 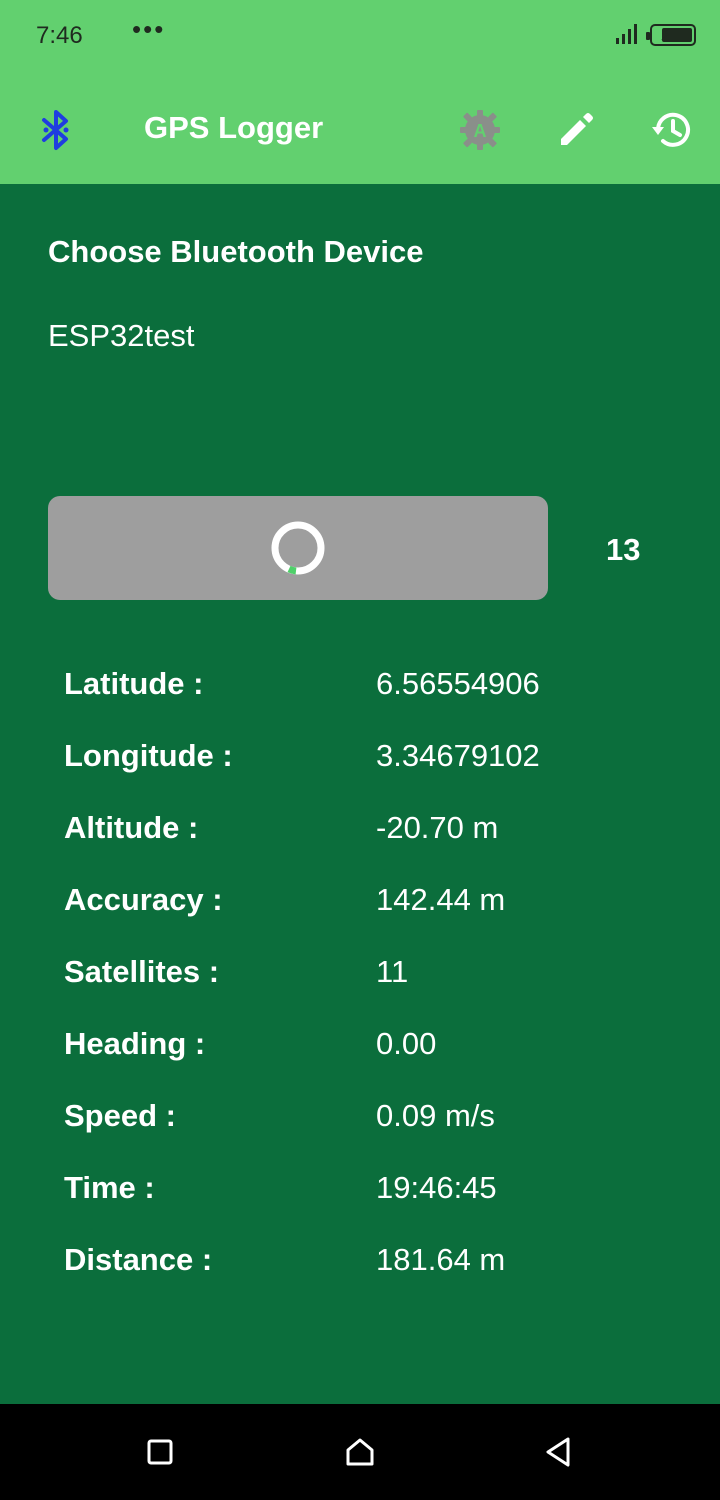 I want to click on reading-value: 0.00, so click(x=406, y=1043).